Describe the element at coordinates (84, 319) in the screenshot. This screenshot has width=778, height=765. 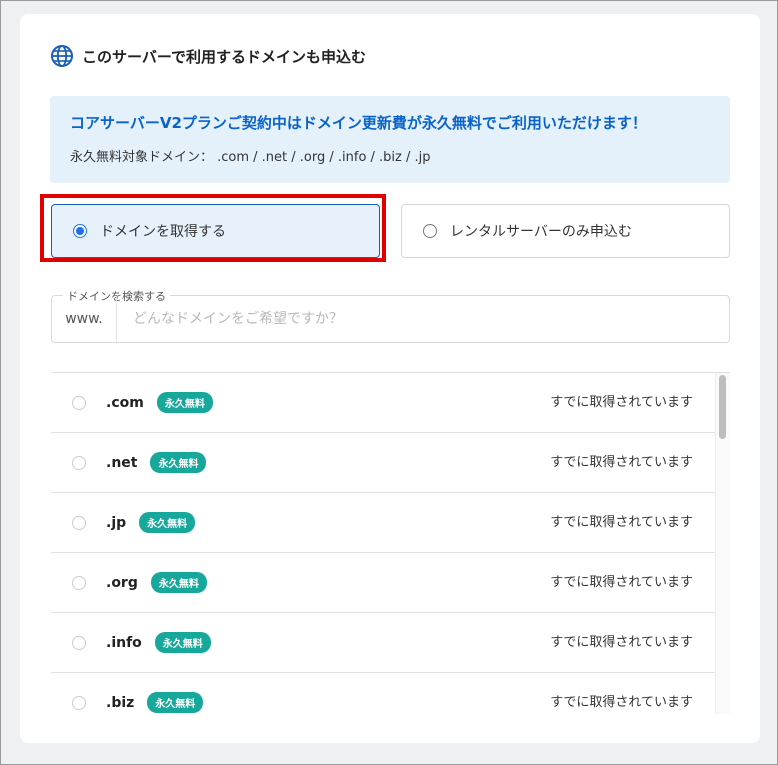
I see `search-prefix: www.` at that location.